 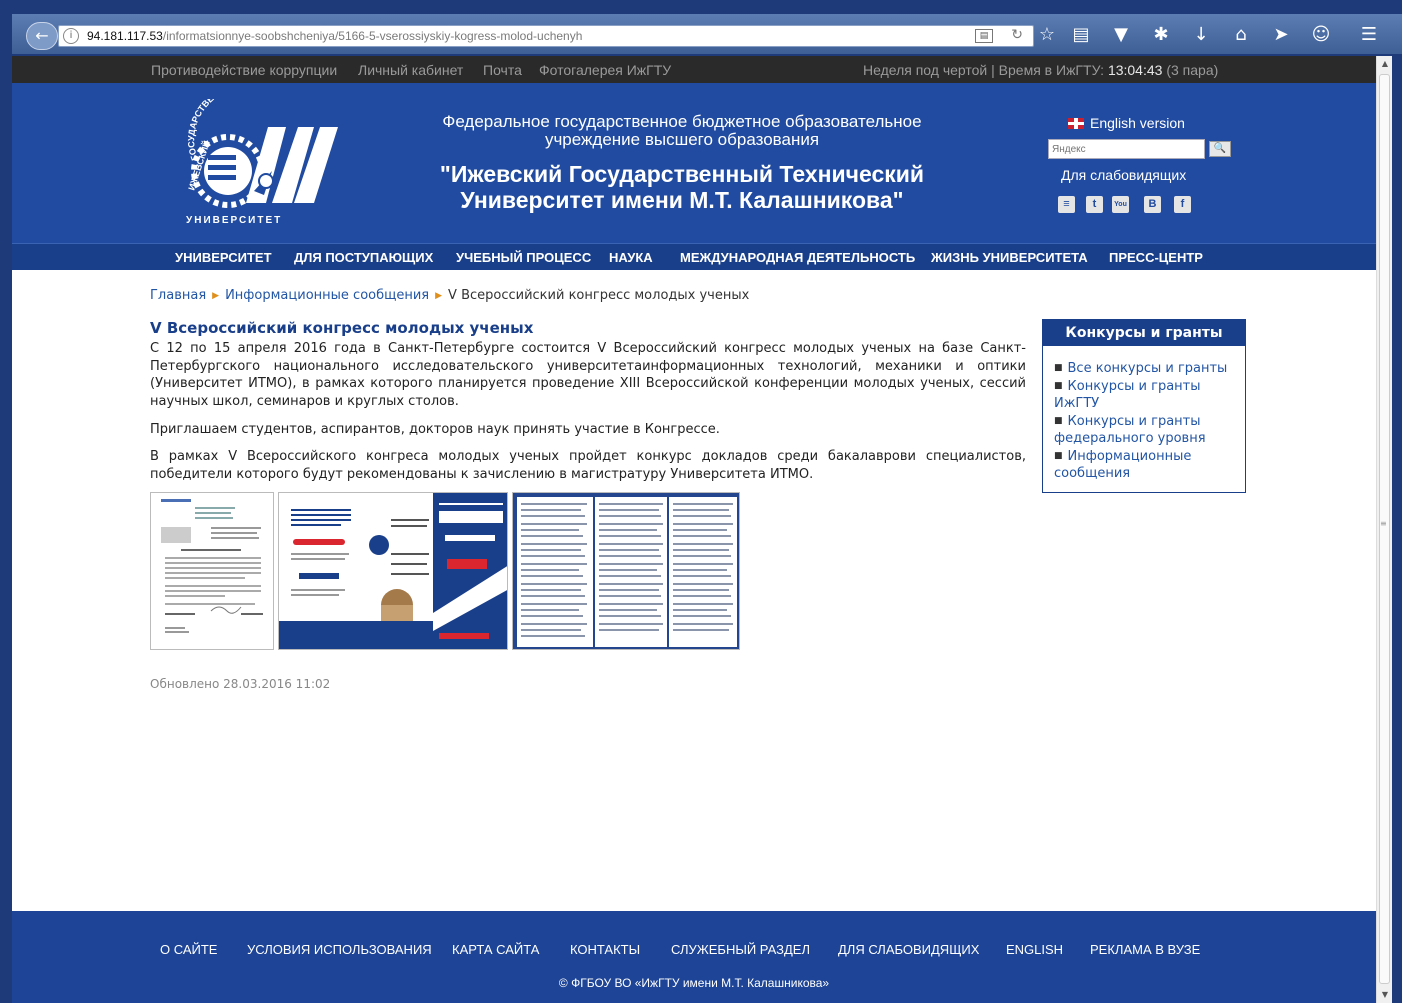 What do you see at coordinates (984, 36) in the screenshot?
I see `reader-view-icon: ▤` at bounding box center [984, 36].